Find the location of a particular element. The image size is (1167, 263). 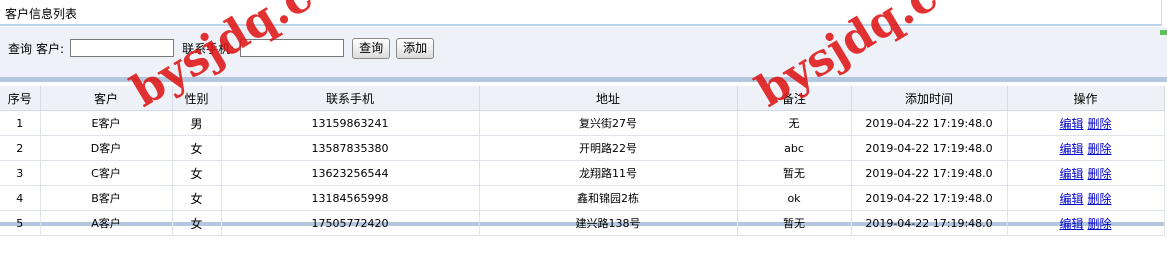

cell-address: 复兴街27号 is located at coordinates (608, 123).